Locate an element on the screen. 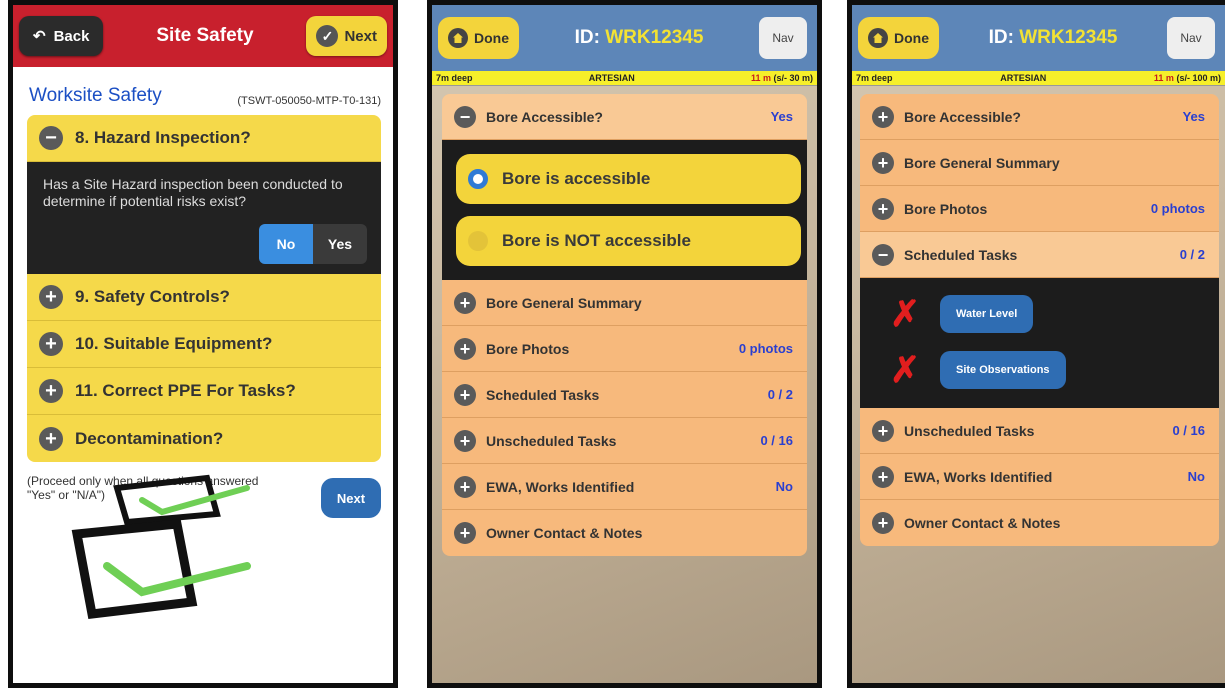  header-bar: ↶ Back Site Safety ✓ Next is located at coordinates (203, 36).